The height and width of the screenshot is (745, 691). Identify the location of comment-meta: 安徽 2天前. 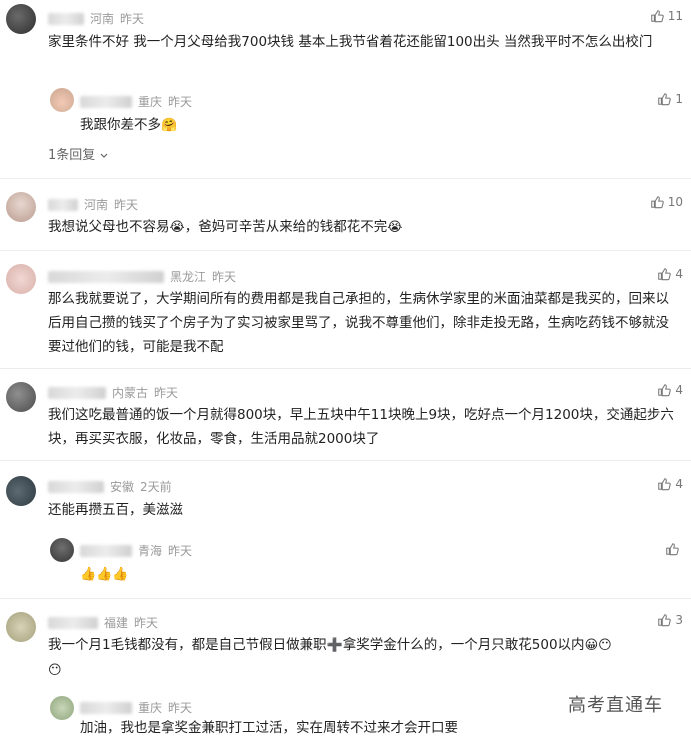
(110, 486).